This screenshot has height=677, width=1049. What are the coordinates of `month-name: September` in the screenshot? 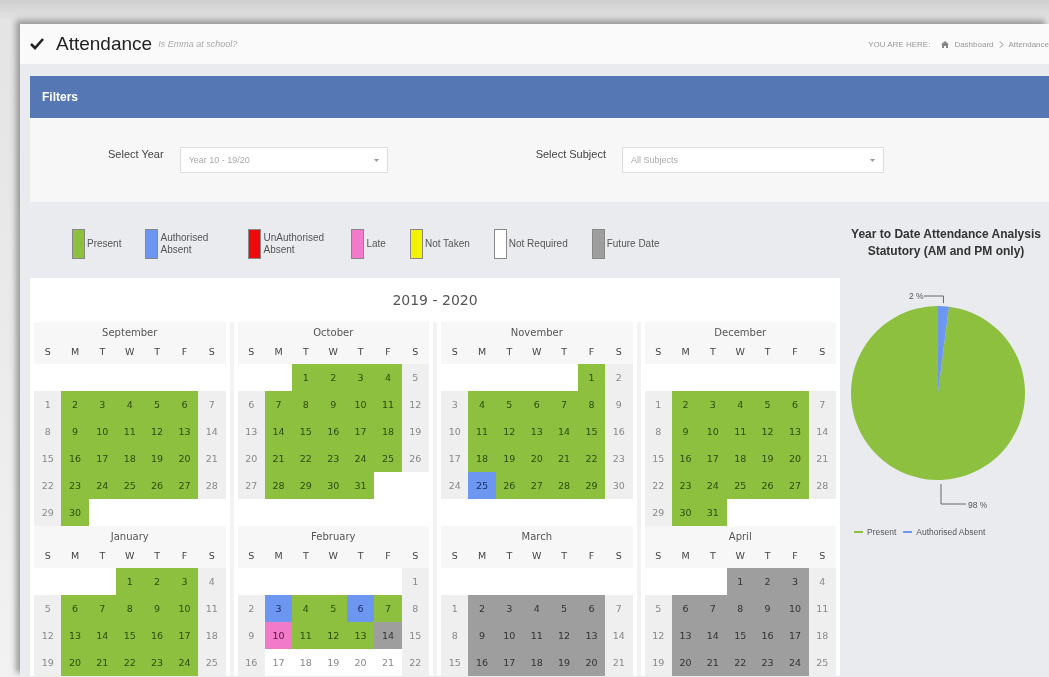 It's located at (130, 333).